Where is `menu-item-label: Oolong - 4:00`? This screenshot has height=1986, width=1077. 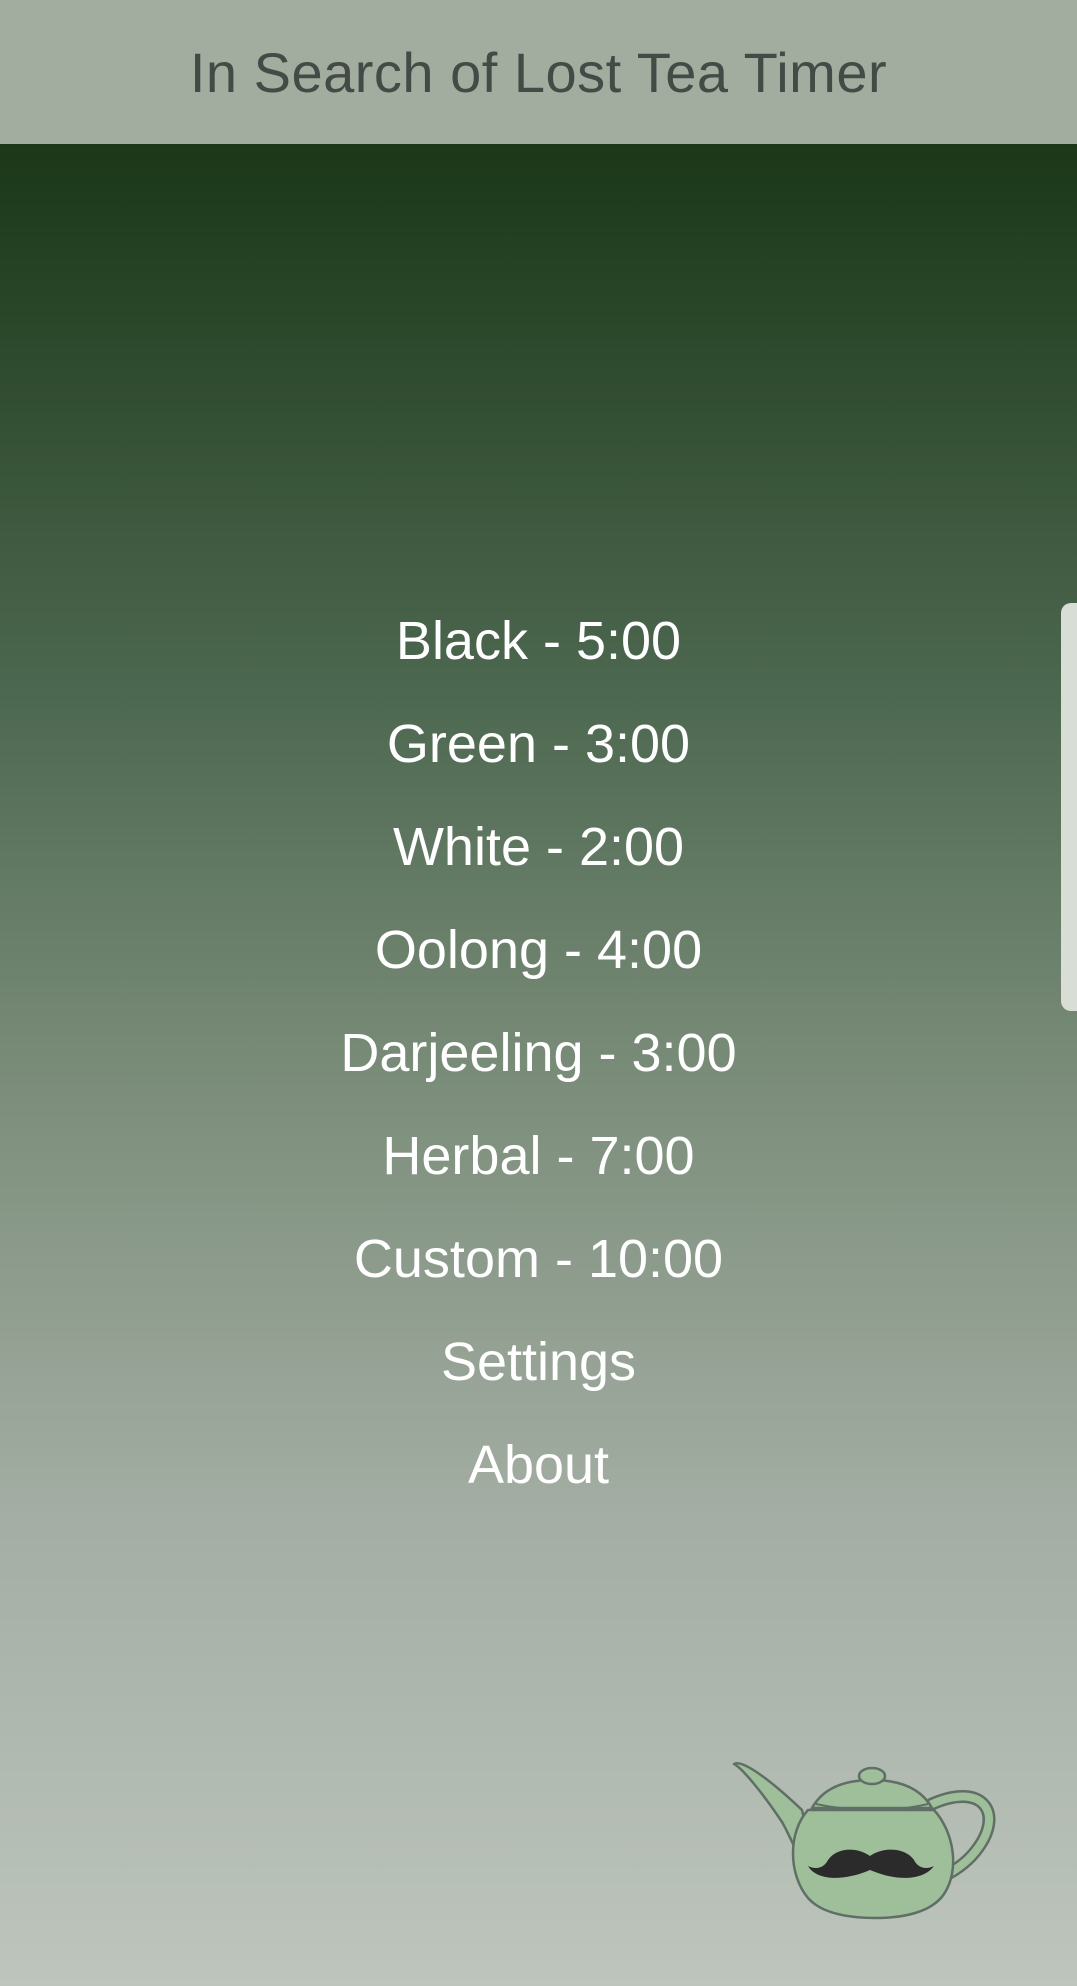
menu-item-label: Oolong - 4:00 is located at coordinates (538, 950).